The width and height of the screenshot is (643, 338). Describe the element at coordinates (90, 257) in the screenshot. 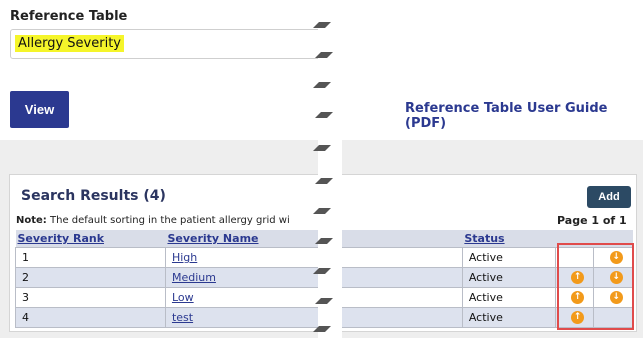

I see `severity-rank-cell: 1` at that location.